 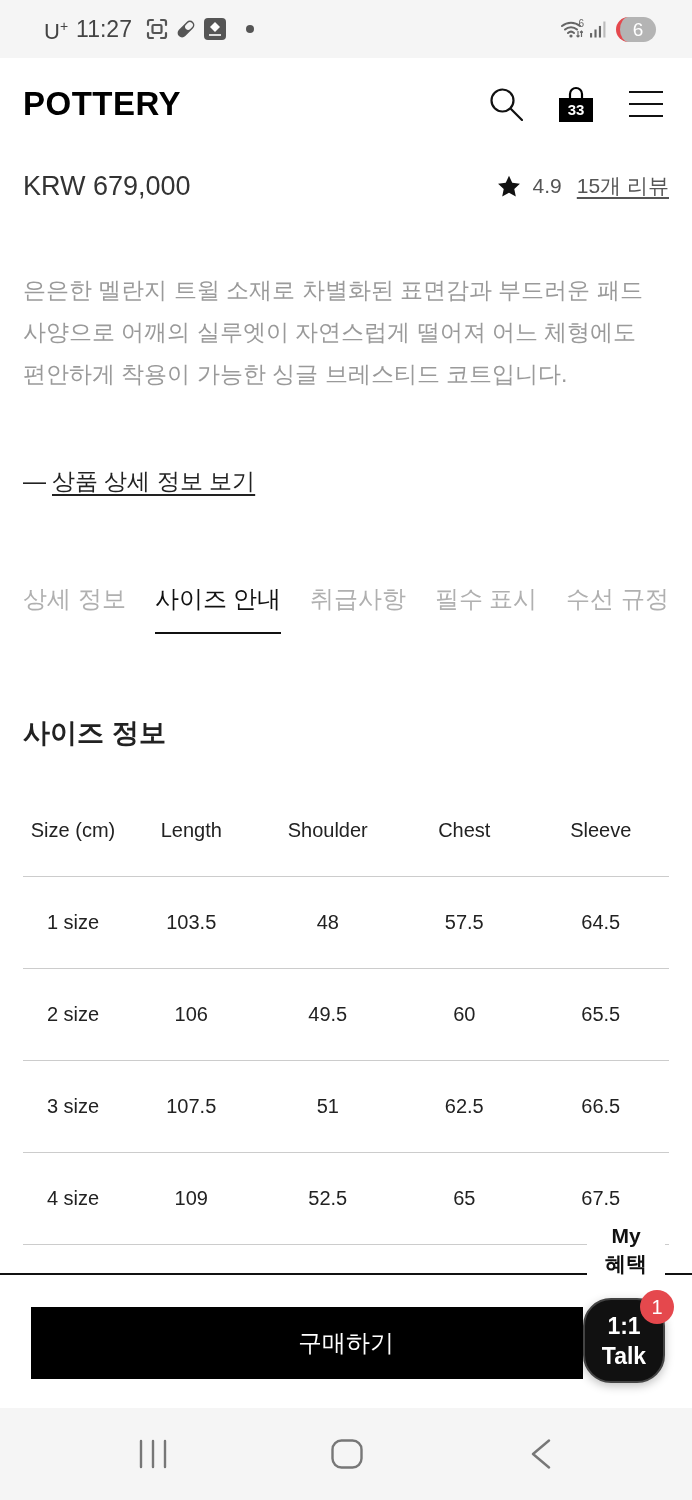 What do you see at coordinates (156, 29) in the screenshot?
I see `screenshot-icon` at bounding box center [156, 29].